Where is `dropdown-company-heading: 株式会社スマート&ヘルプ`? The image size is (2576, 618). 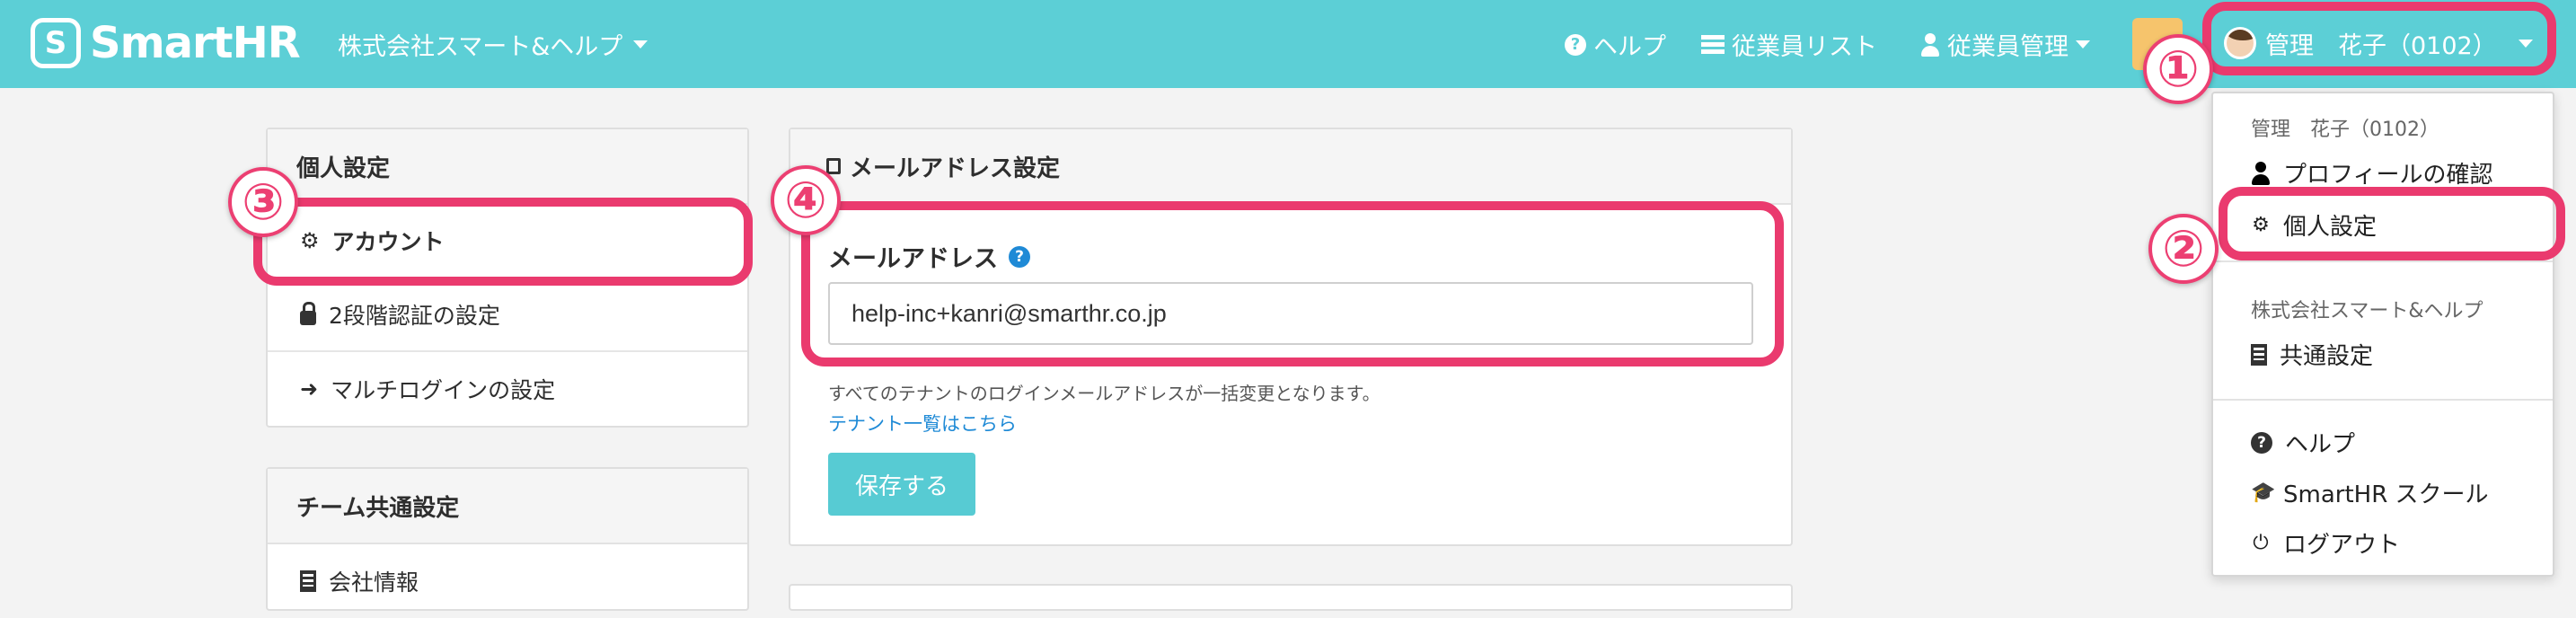 dropdown-company-heading: 株式会社スマート&ヘルプ is located at coordinates (2367, 311).